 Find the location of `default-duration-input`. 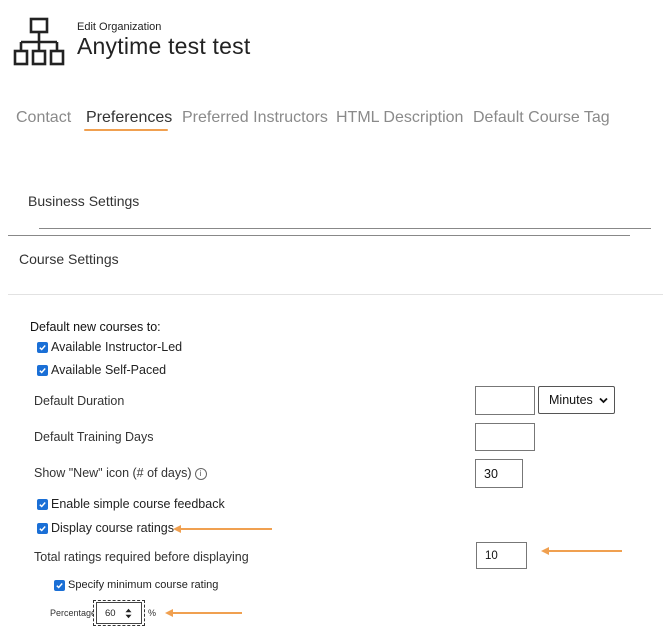

default-duration-input is located at coordinates (505, 400).